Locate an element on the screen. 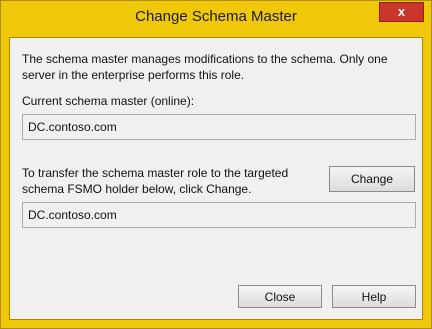  close-window-button: x is located at coordinates (401, 12).